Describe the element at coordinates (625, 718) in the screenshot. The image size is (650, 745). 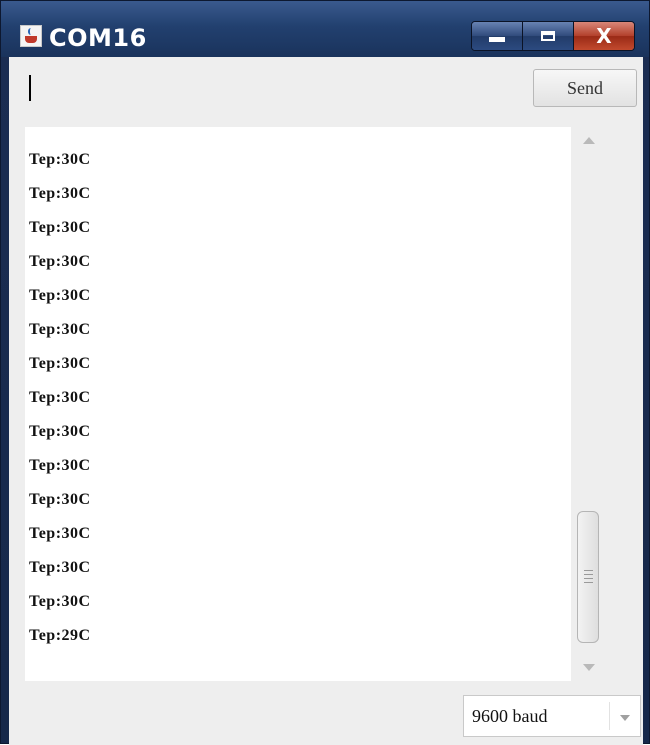
I see `chevron-down-icon` at that location.